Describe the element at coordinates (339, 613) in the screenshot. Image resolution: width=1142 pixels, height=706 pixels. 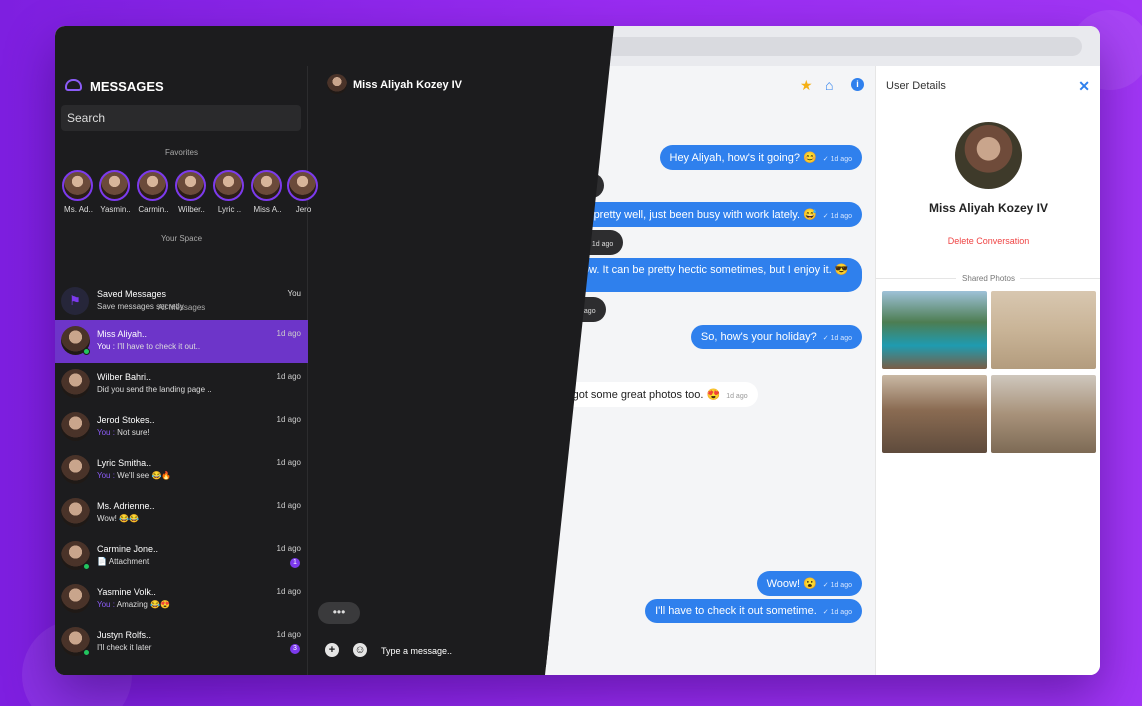
I see `typing-indicator: •••` at that location.